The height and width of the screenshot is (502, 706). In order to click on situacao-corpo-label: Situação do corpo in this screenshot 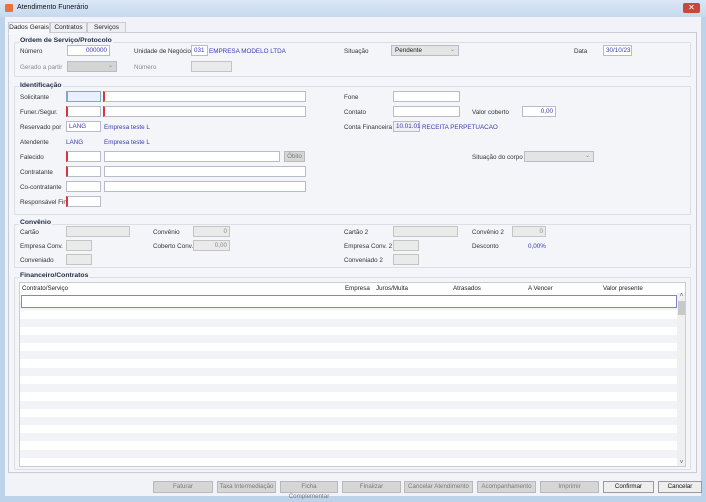, I will do `click(497, 157)`.